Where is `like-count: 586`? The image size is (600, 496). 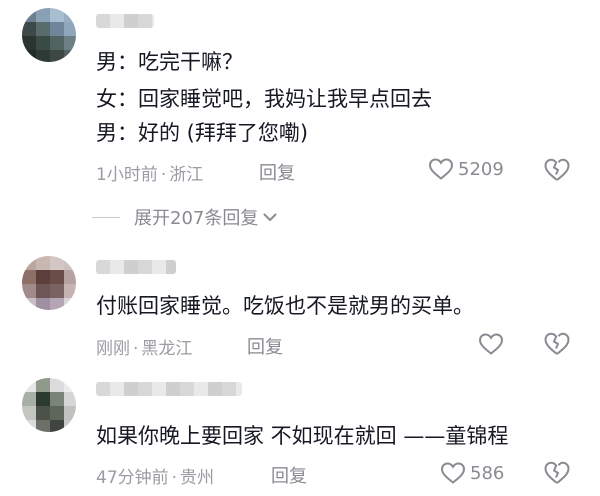
like-count: 586 is located at coordinates (487, 473).